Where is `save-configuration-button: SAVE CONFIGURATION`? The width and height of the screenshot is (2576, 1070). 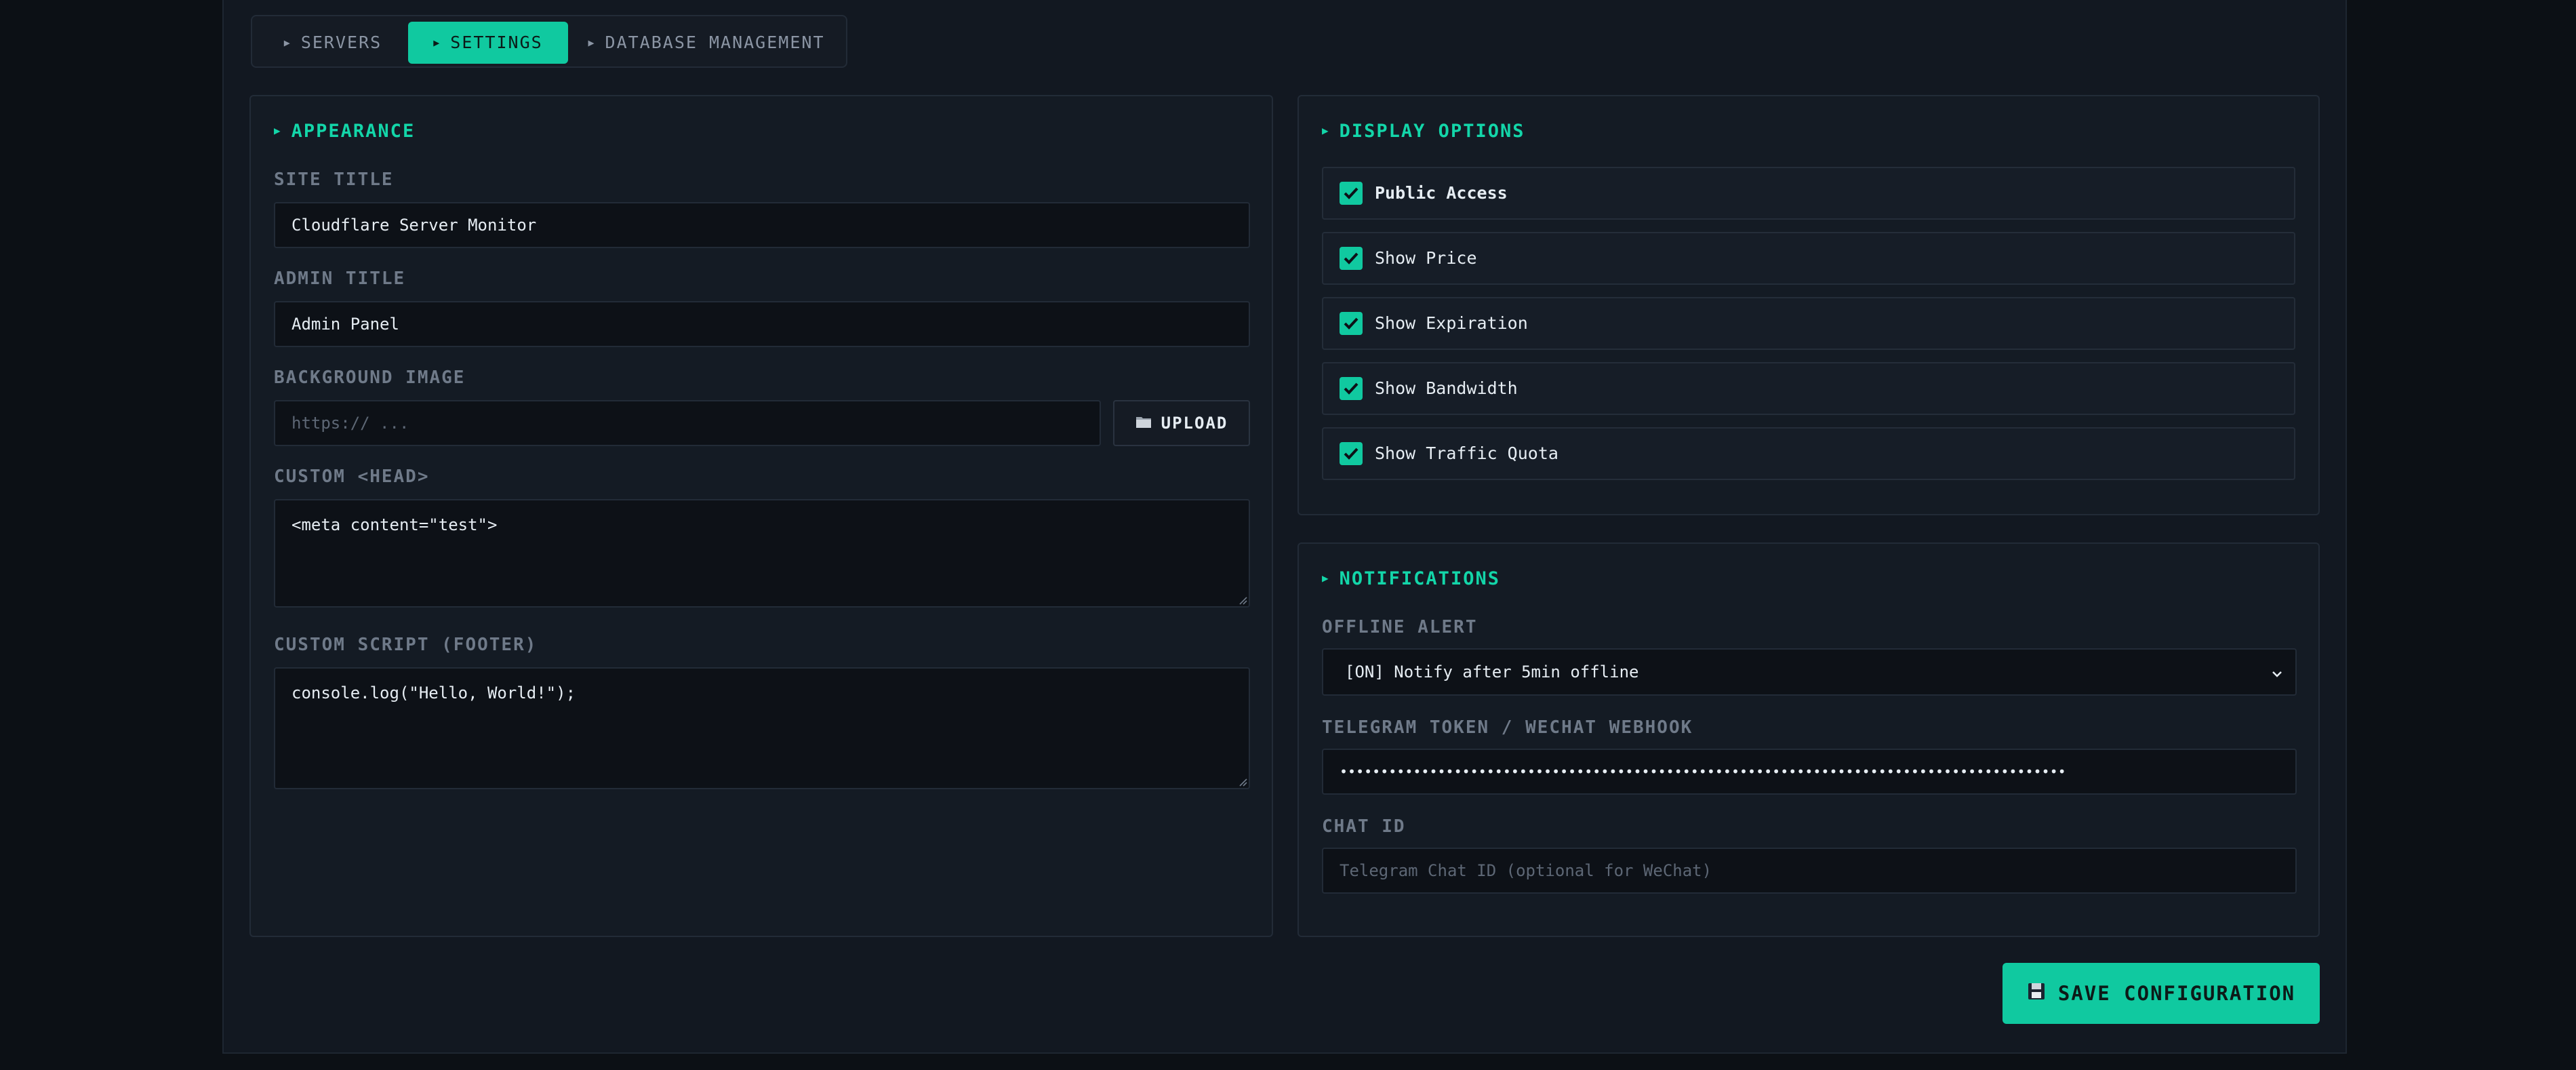
save-configuration-button: SAVE CONFIGURATION is located at coordinates (2161, 993).